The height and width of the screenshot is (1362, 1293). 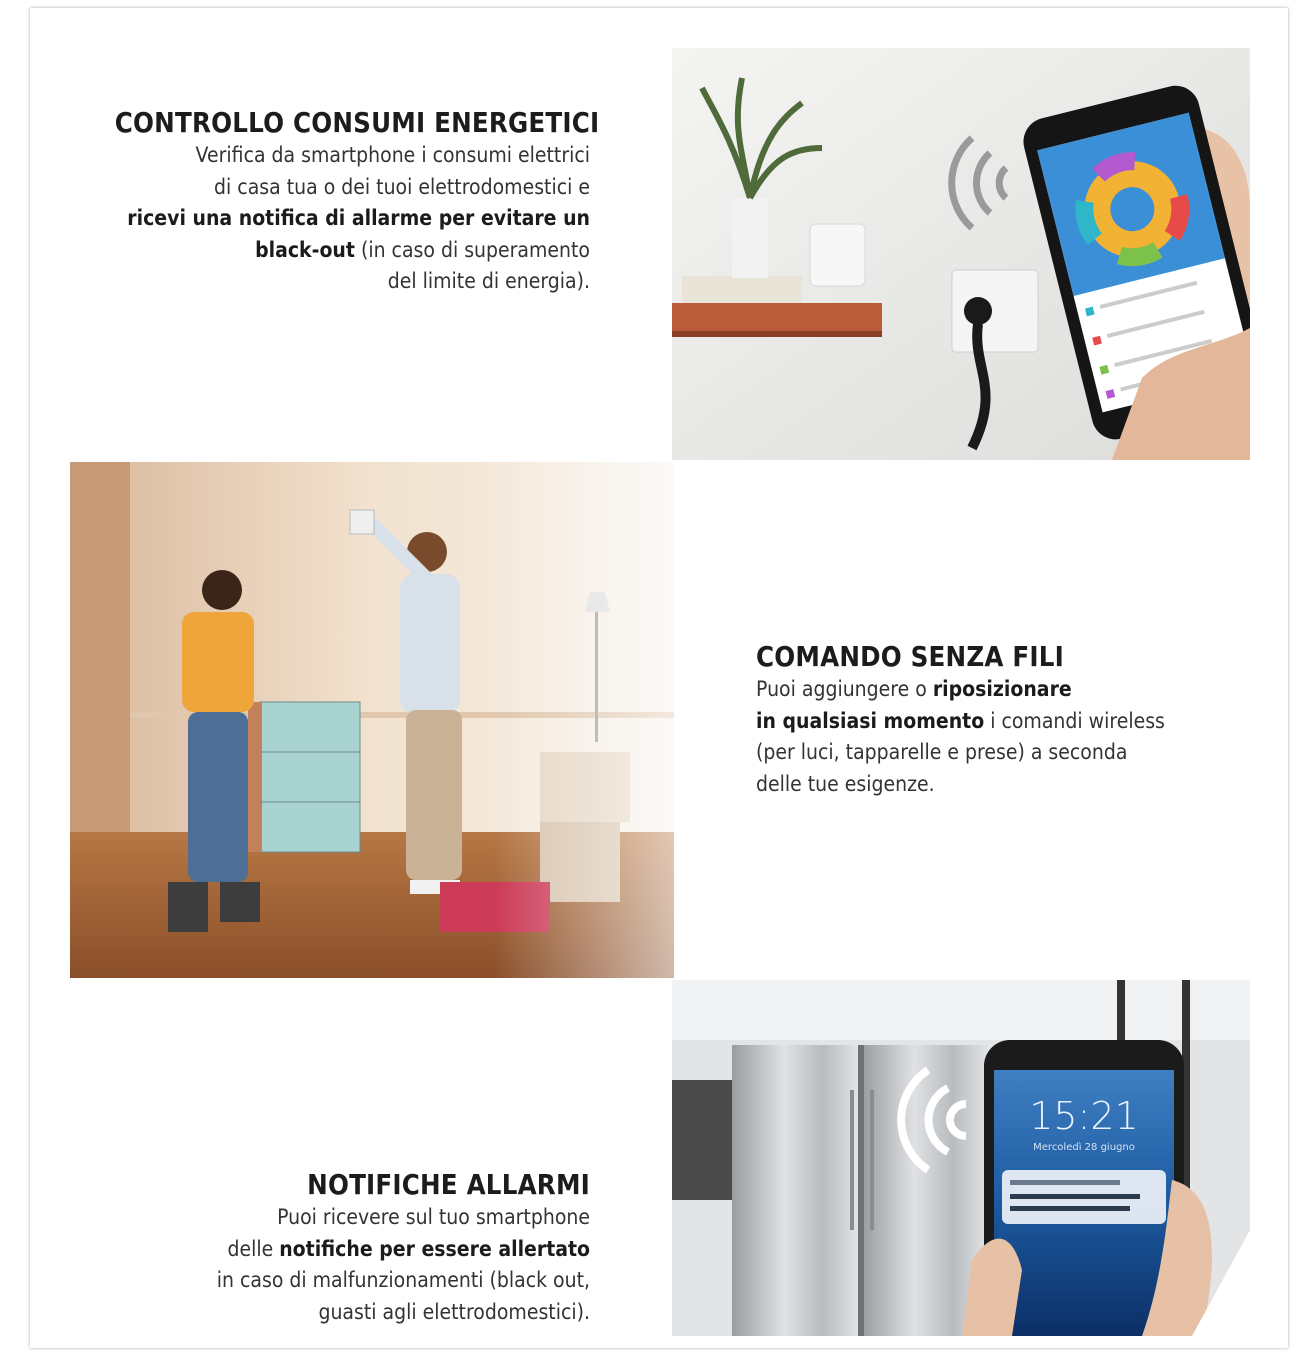 What do you see at coordinates (408, 1248) in the screenshot?
I see `text-line: delle notifiche per essere allertato` at bounding box center [408, 1248].